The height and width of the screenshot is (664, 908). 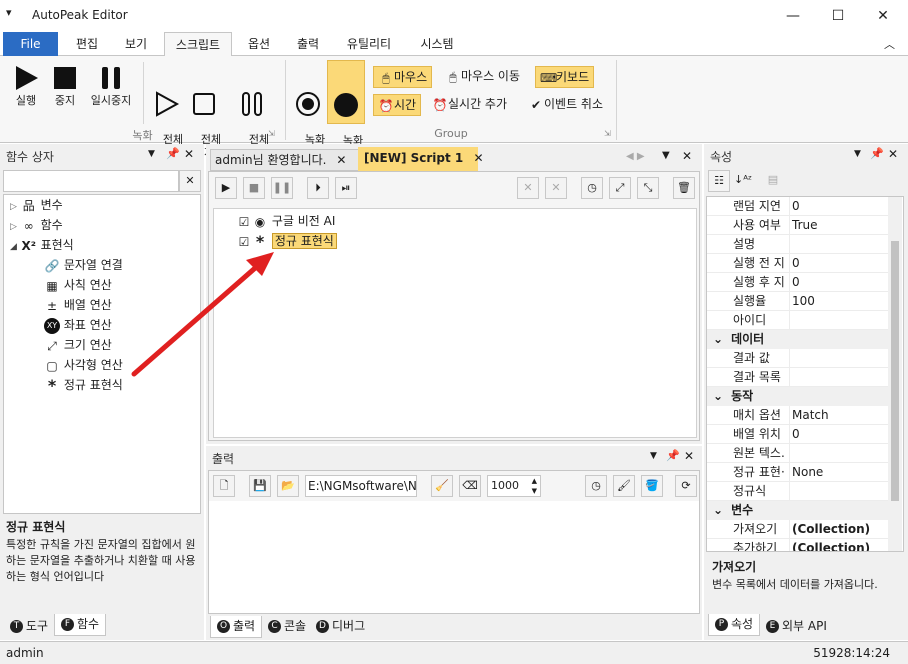 What do you see at coordinates (25, 653) in the screenshot?
I see `status-user: admin` at bounding box center [25, 653].